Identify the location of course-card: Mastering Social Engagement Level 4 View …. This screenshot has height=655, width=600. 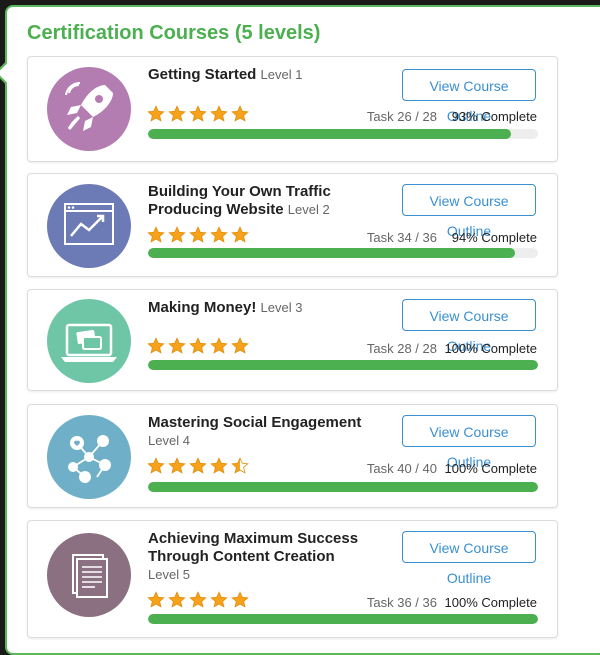
(292, 456).